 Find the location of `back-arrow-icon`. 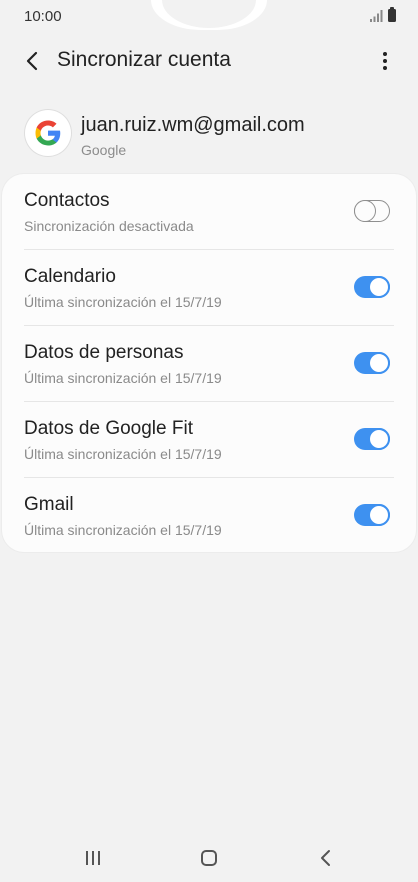

back-arrow-icon is located at coordinates (33, 61).